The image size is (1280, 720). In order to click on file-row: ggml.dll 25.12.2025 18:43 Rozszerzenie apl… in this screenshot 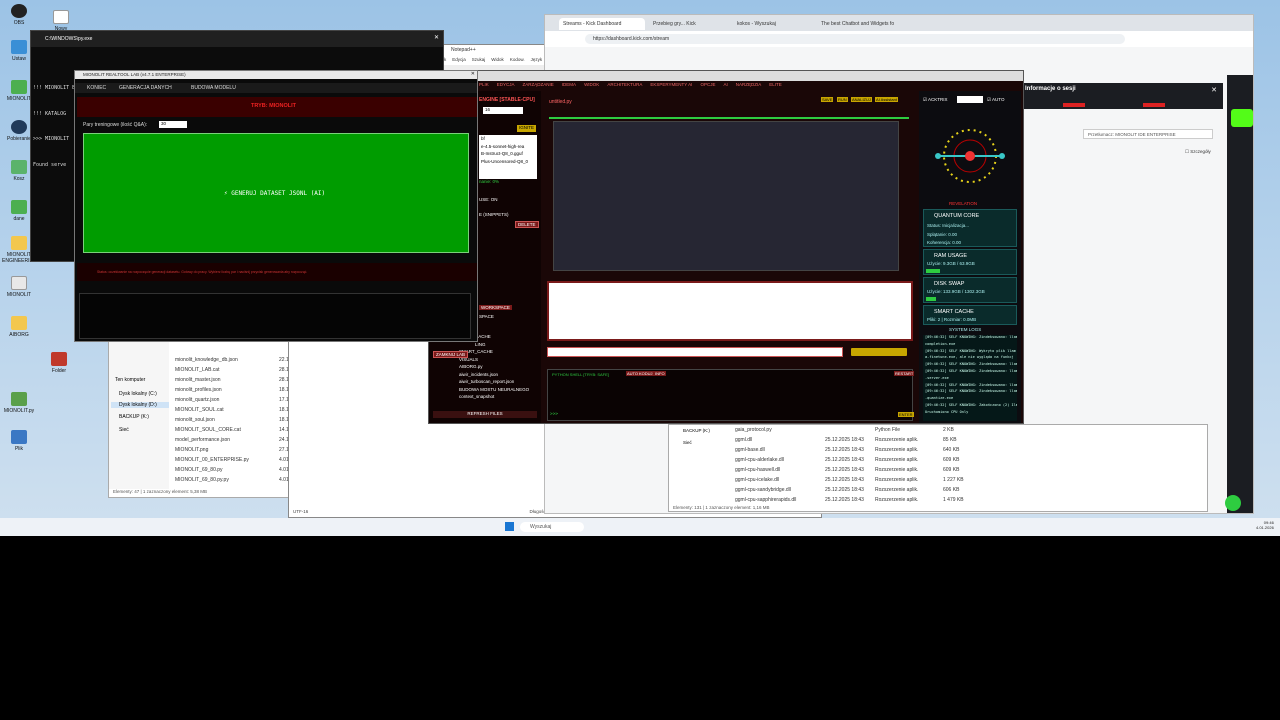, I will do `click(865, 440)`.